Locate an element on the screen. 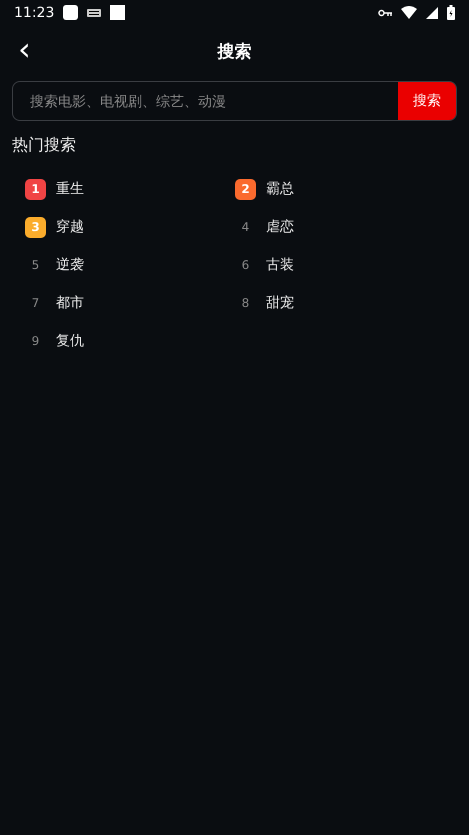  rank-number: 9 is located at coordinates (35, 341).